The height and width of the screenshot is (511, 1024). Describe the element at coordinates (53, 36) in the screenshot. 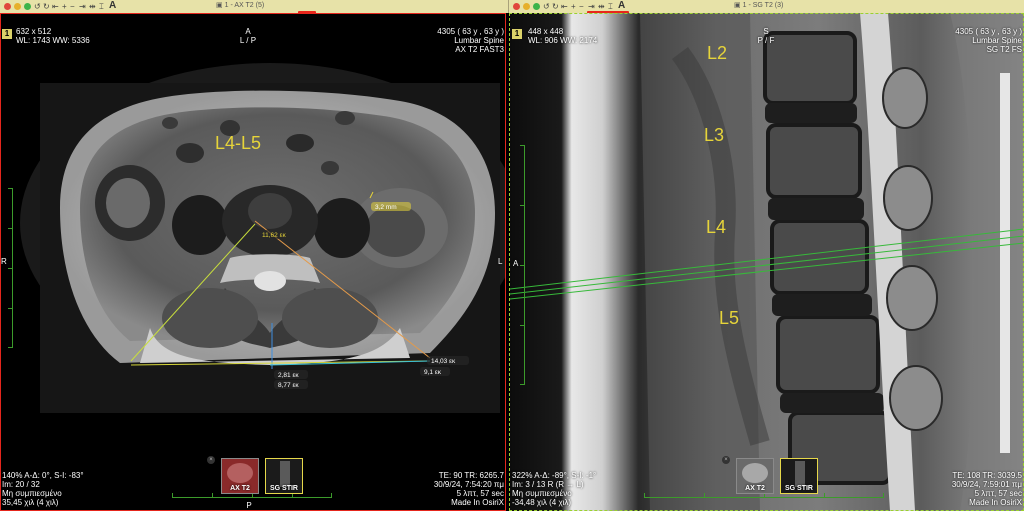

I see `image-info-top-left: 632 x 512 WL: 1743 WW: 5336` at that location.